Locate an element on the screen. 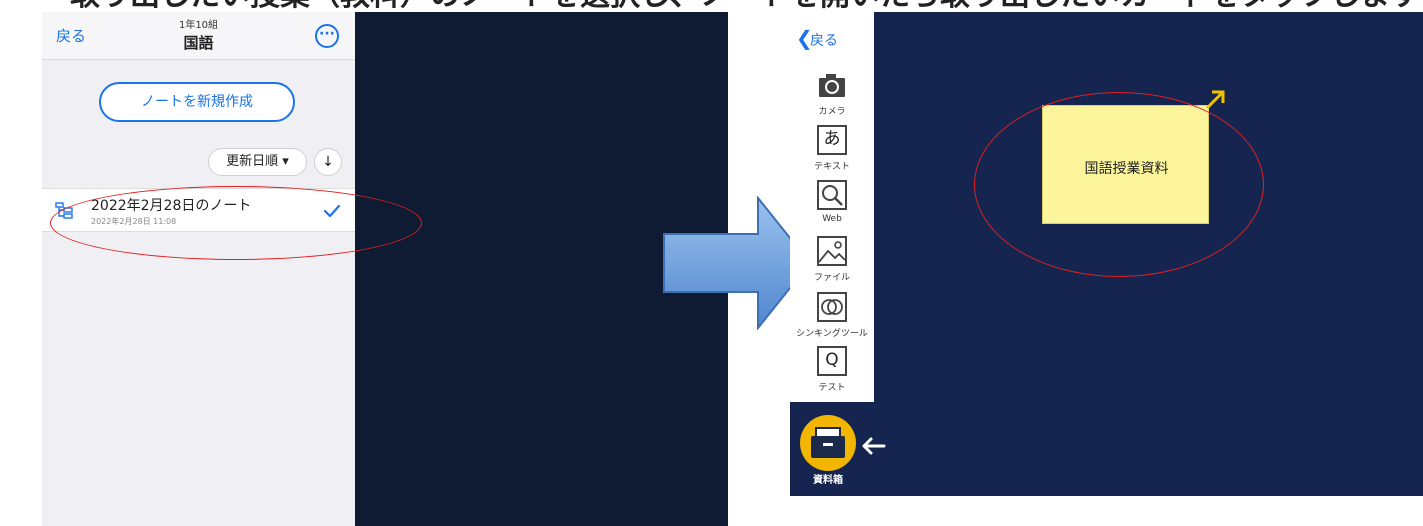 The height and width of the screenshot is (526, 1423). tool-label: カメラ is located at coordinates (832, 112).